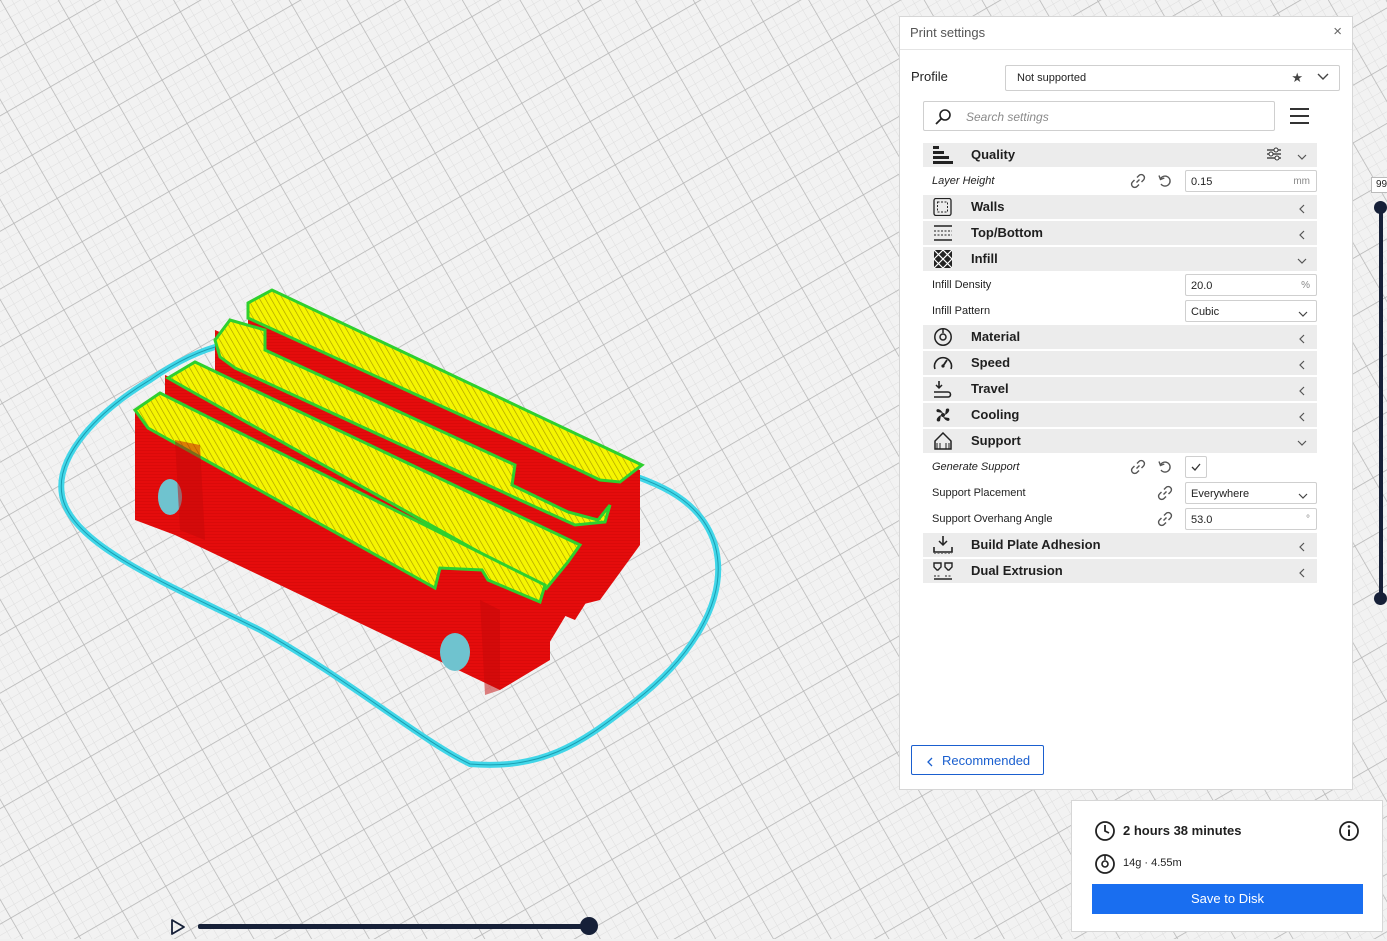  Describe the element at coordinates (1152, 863) in the screenshot. I see `material-usage: 14g · 4.55m` at that location.